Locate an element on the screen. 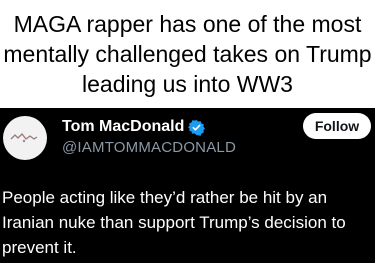  follow-button: Follow is located at coordinates (337, 126).